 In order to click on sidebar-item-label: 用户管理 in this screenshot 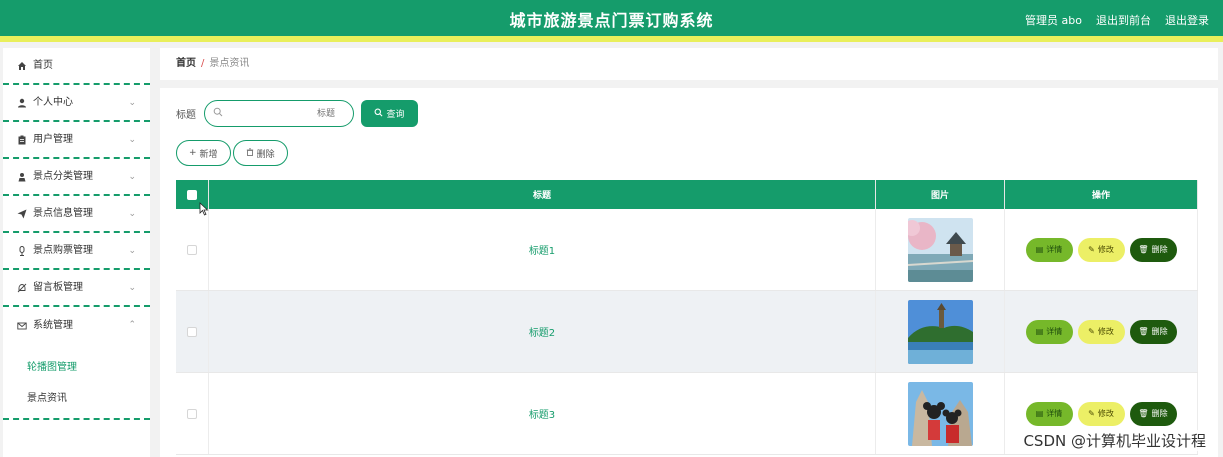, I will do `click(53, 139)`.